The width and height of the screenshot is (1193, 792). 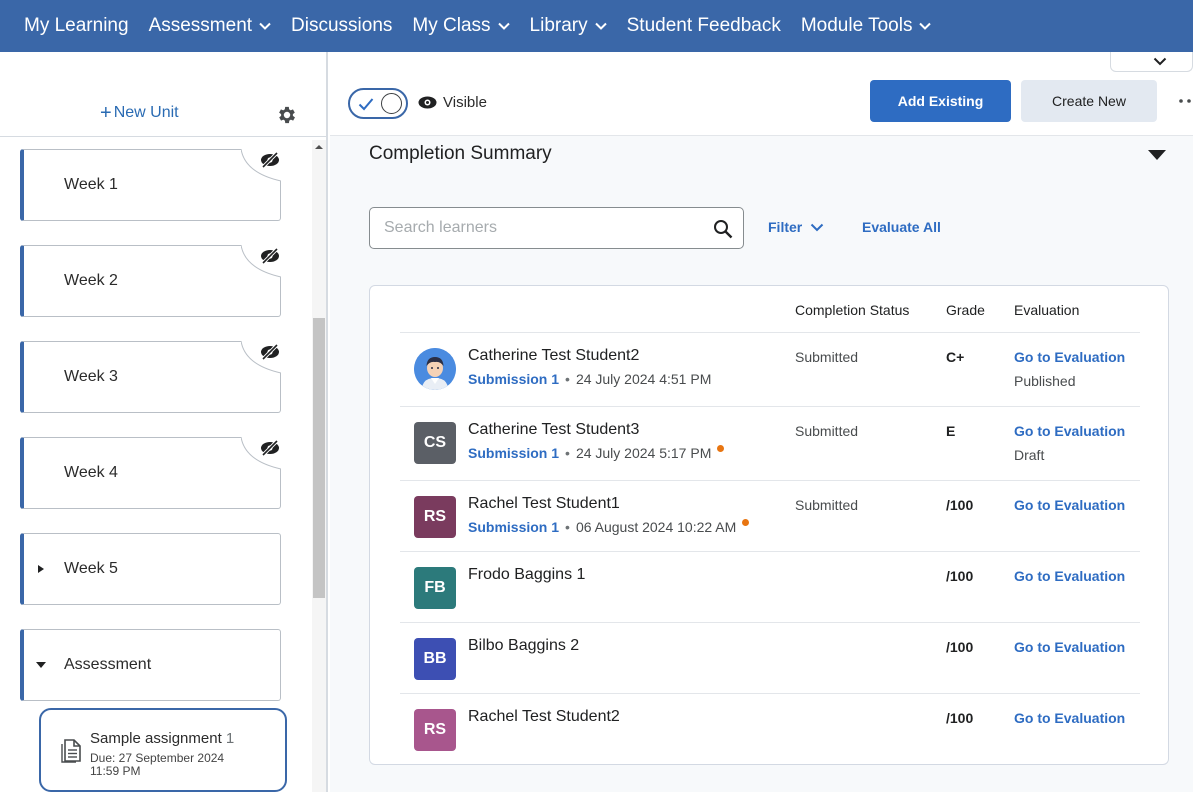 I want to click on unit-label: Week 1, so click(x=91, y=184).